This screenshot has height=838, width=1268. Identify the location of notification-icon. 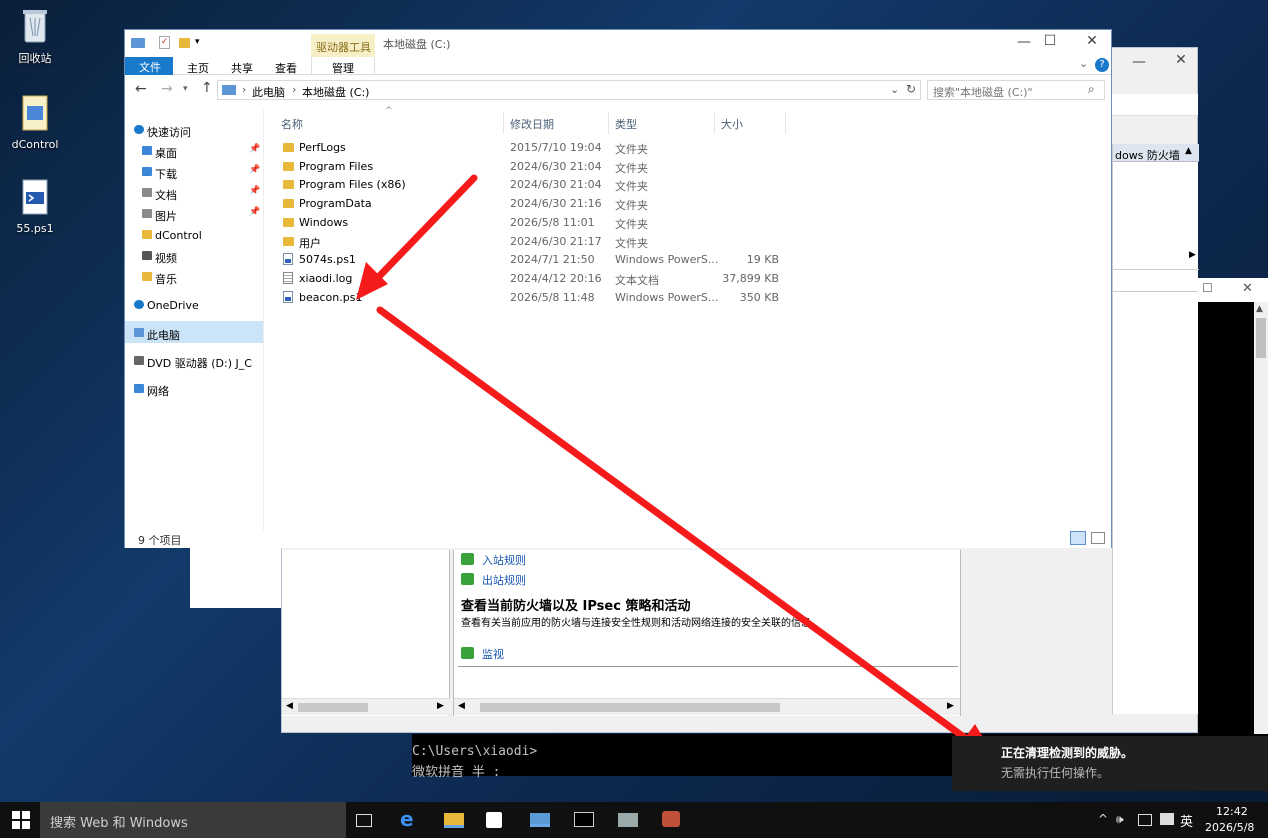
(1167, 819).